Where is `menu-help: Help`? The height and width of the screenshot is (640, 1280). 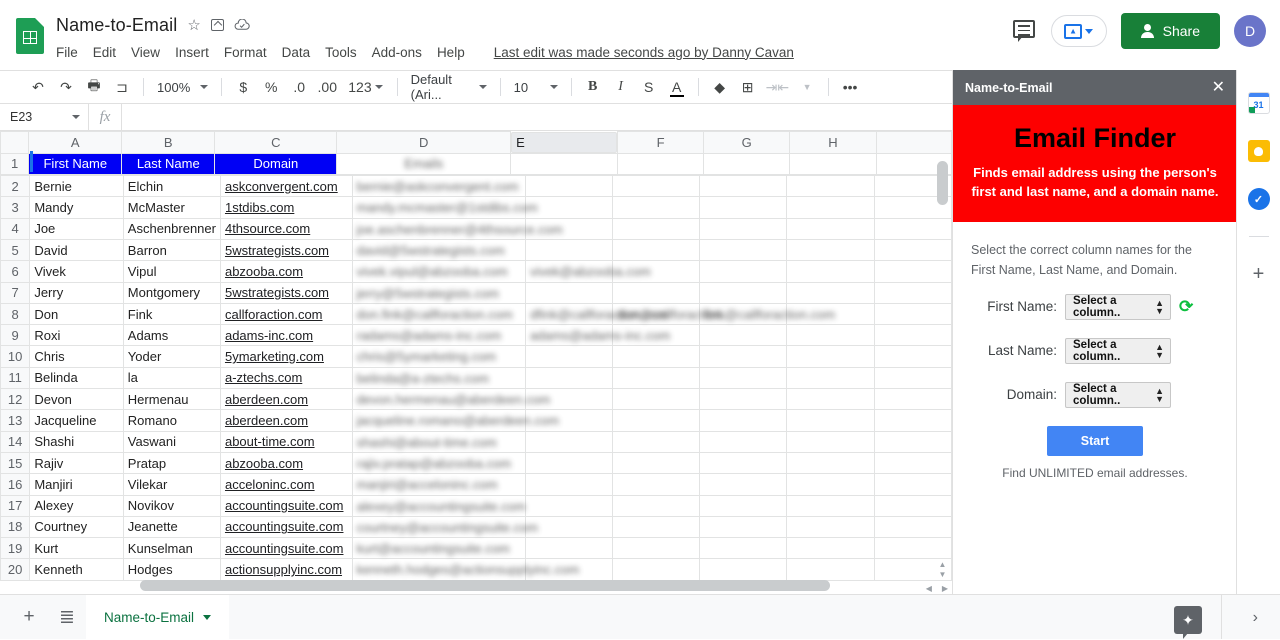 menu-help: Help is located at coordinates (451, 52).